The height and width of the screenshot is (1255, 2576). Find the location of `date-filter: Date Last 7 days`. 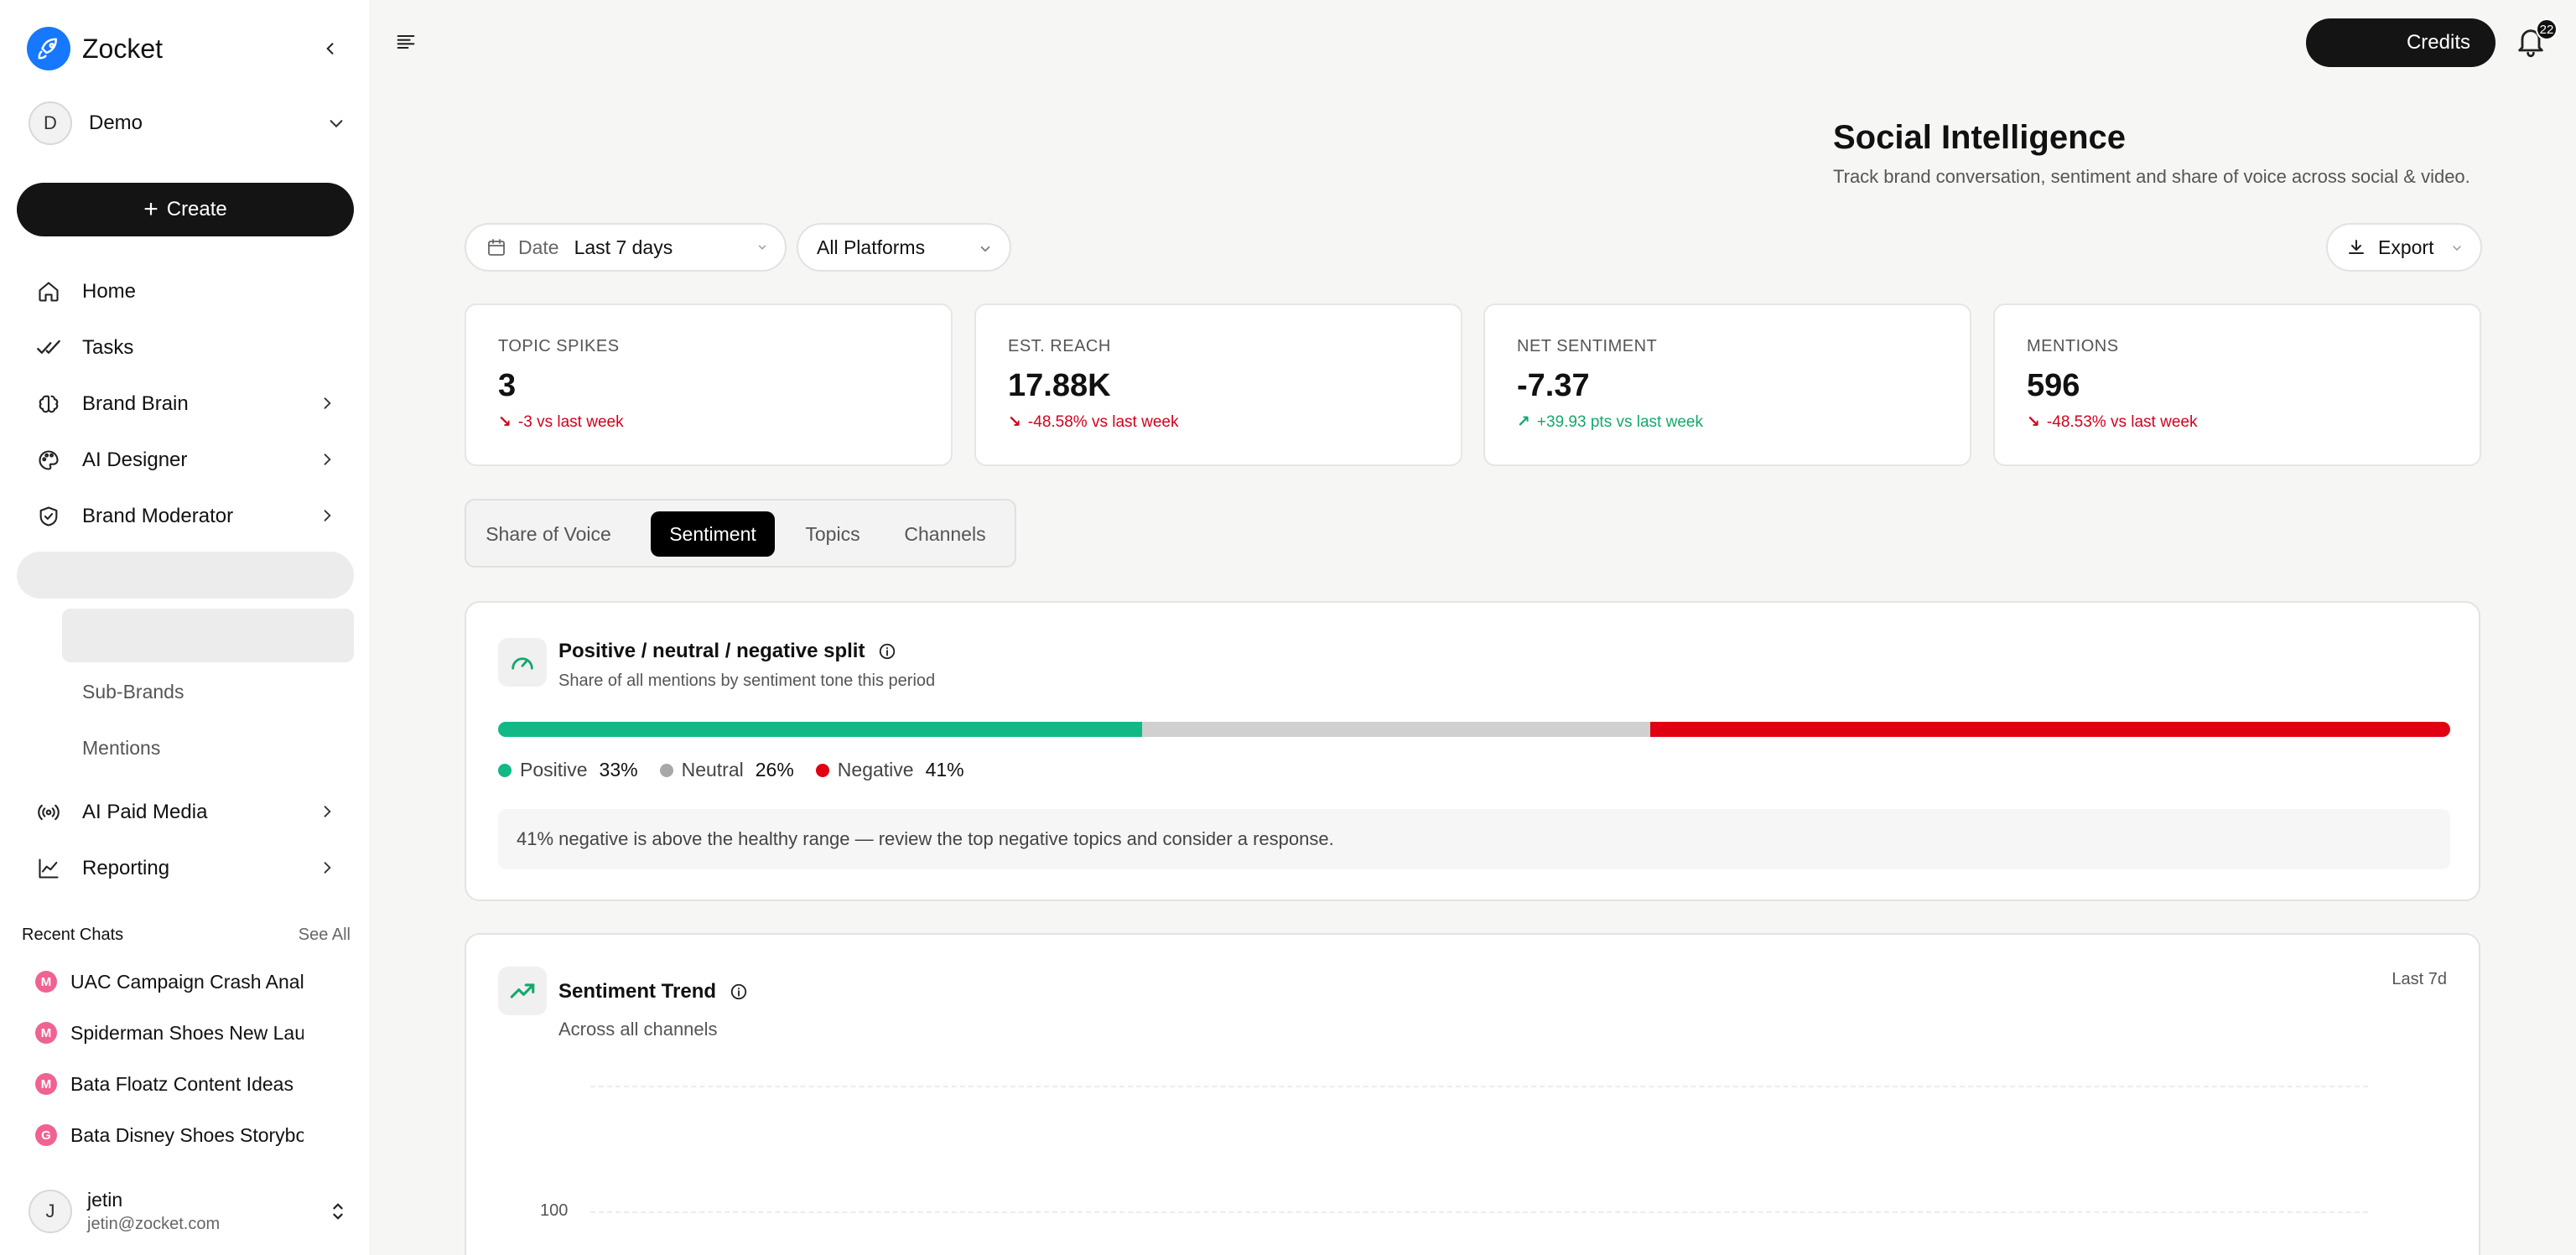

date-filter: Date Last 7 days is located at coordinates (626, 247).